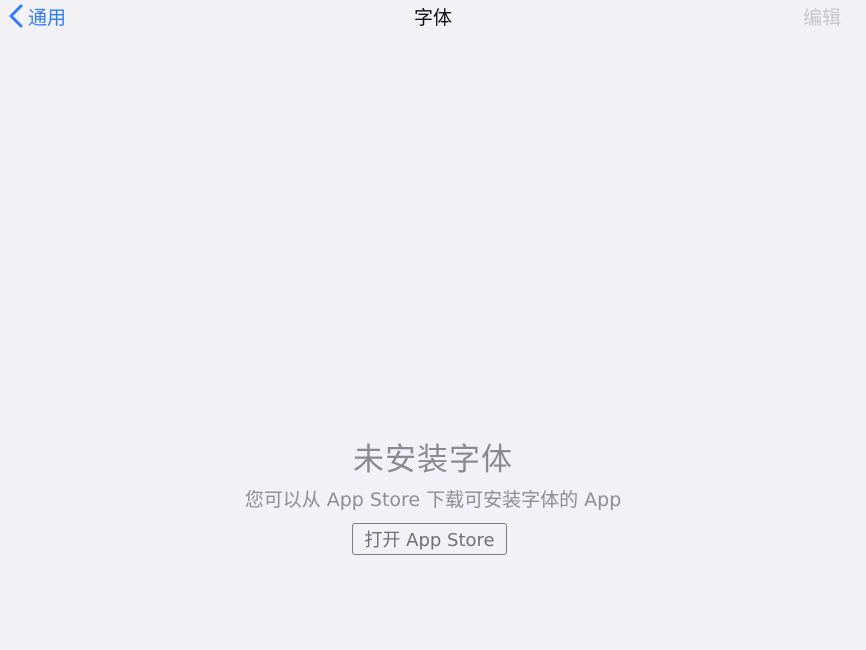 The width and height of the screenshot is (866, 650). I want to click on open-app-store-label: 打开 App Store, so click(429, 540).